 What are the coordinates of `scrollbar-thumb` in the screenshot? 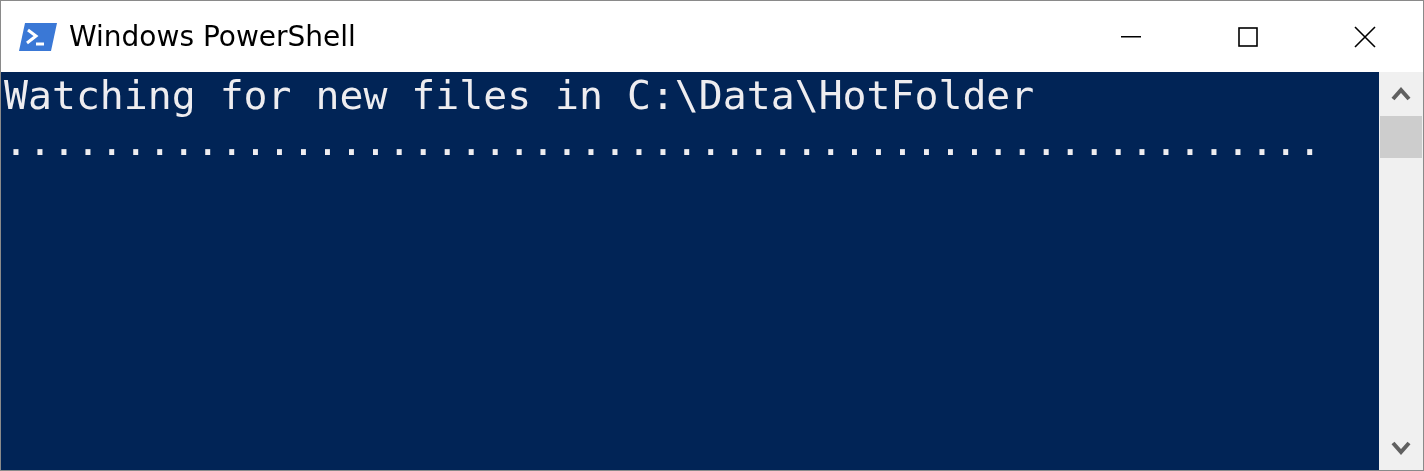 It's located at (1401, 137).